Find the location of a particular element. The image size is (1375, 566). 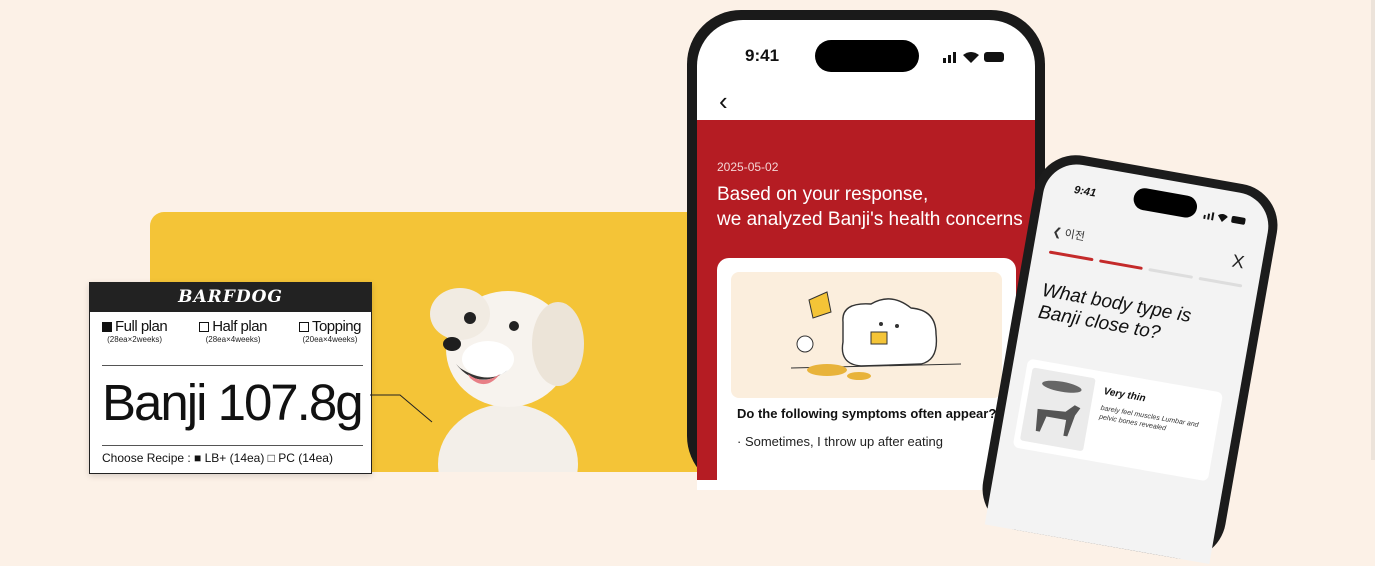

plan-option-half: Half plan (28ea×4weeks) is located at coordinates (233, 331).